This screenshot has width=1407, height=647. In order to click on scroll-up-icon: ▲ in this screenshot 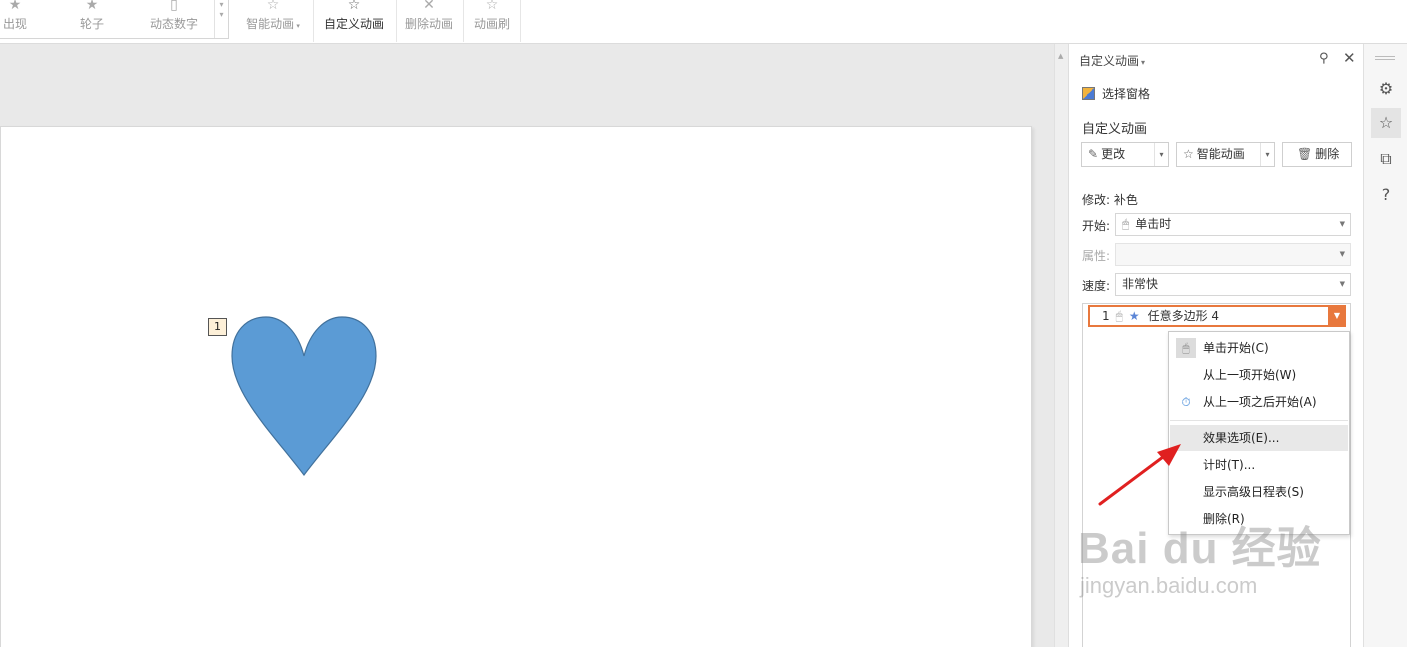, I will do `click(1060, 56)`.